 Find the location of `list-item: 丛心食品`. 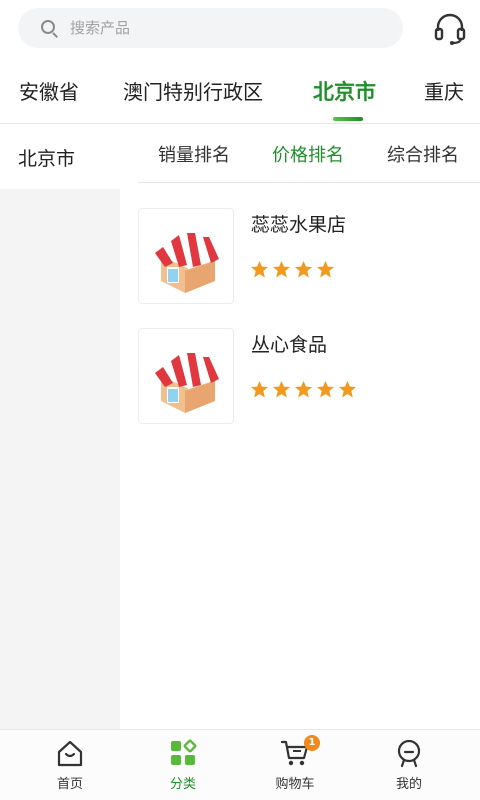

list-item: 丛心食品 is located at coordinates (309, 376).